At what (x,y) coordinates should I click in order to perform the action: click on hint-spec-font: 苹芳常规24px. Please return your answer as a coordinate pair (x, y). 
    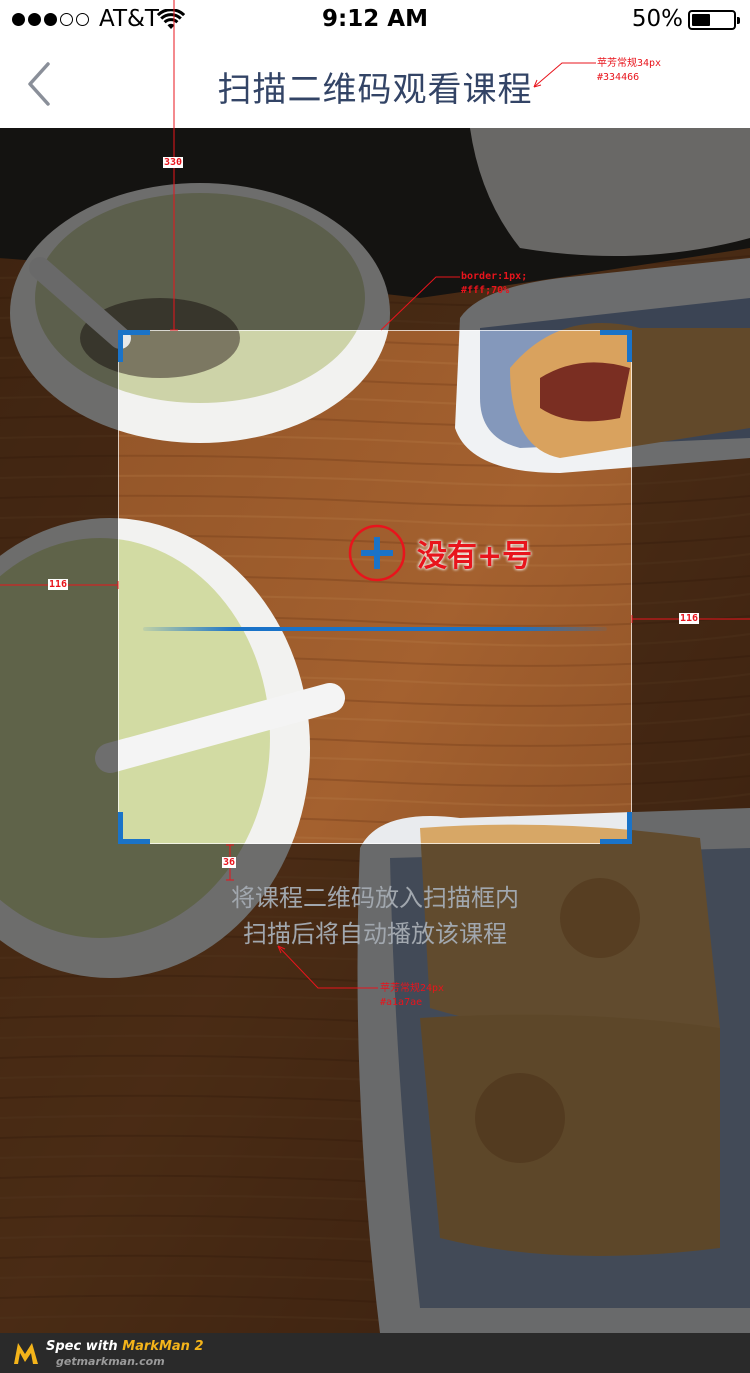
    Looking at the image, I should click on (412, 988).